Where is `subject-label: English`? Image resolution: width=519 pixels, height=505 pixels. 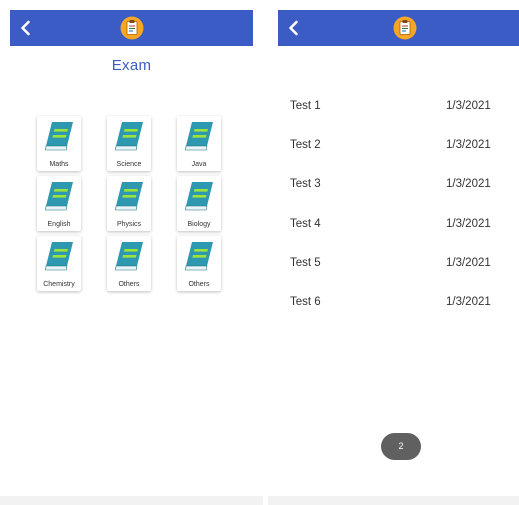
subject-label: English is located at coordinates (59, 224).